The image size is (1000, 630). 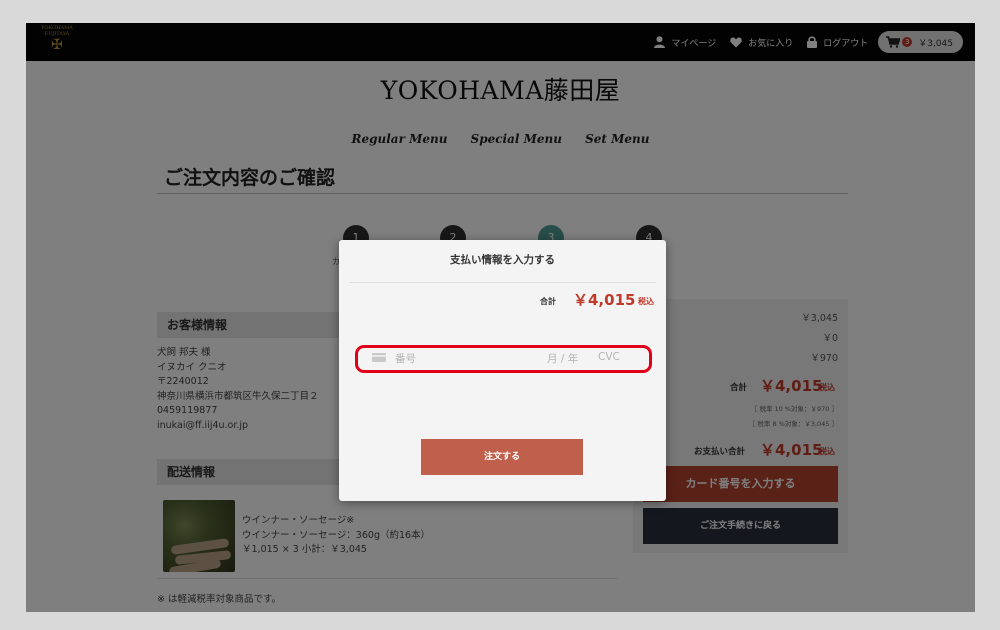 I want to click on modal-tax-label: 税込, so click(x=646, y=301).